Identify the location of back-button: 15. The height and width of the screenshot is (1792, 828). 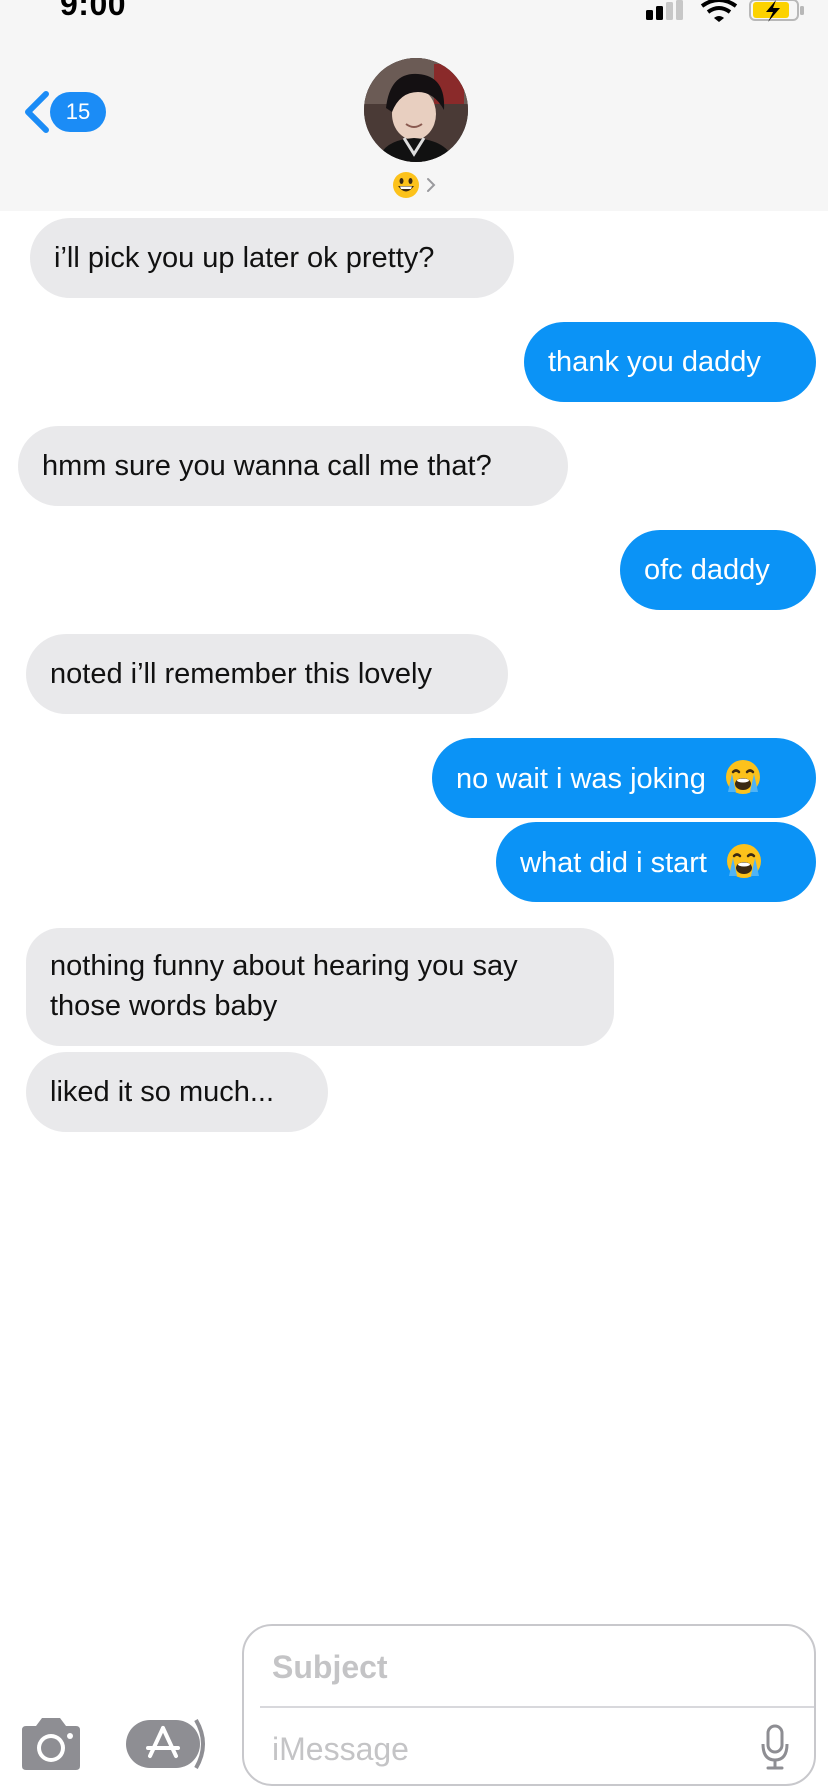
(70, 113).